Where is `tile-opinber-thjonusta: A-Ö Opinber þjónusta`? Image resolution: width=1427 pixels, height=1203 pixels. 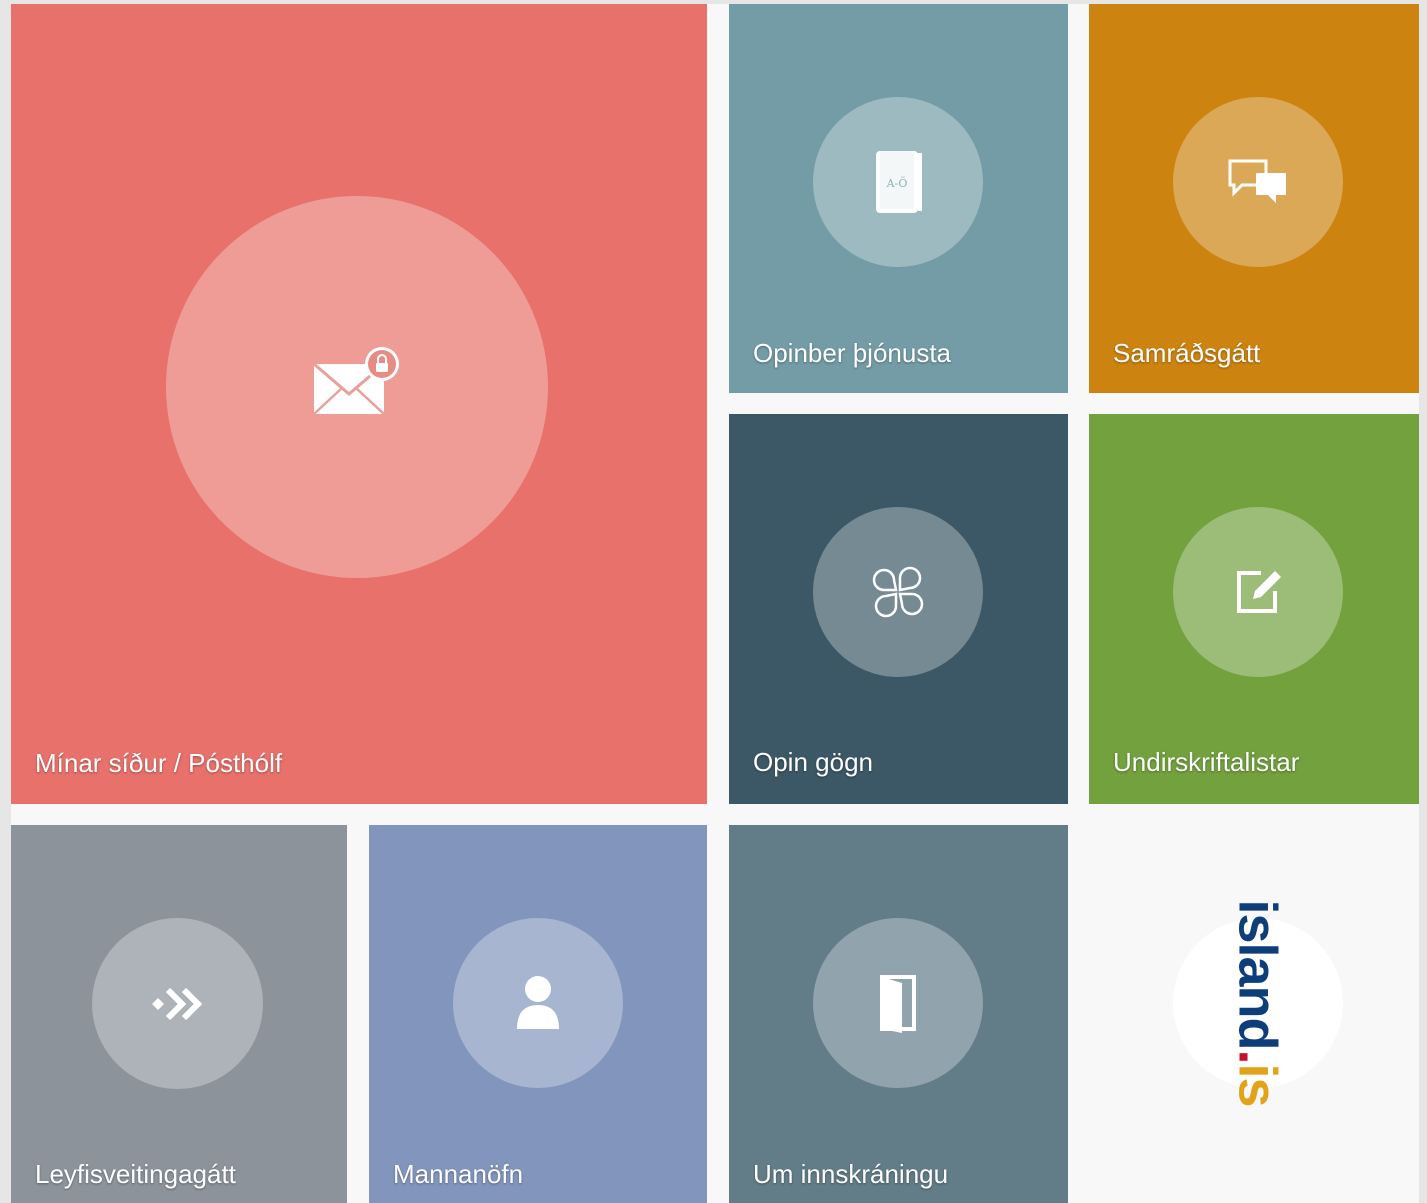
tile-opinber-thjonusta: A-Ö Opinber þjónusta is located at coordinates (898, 198).